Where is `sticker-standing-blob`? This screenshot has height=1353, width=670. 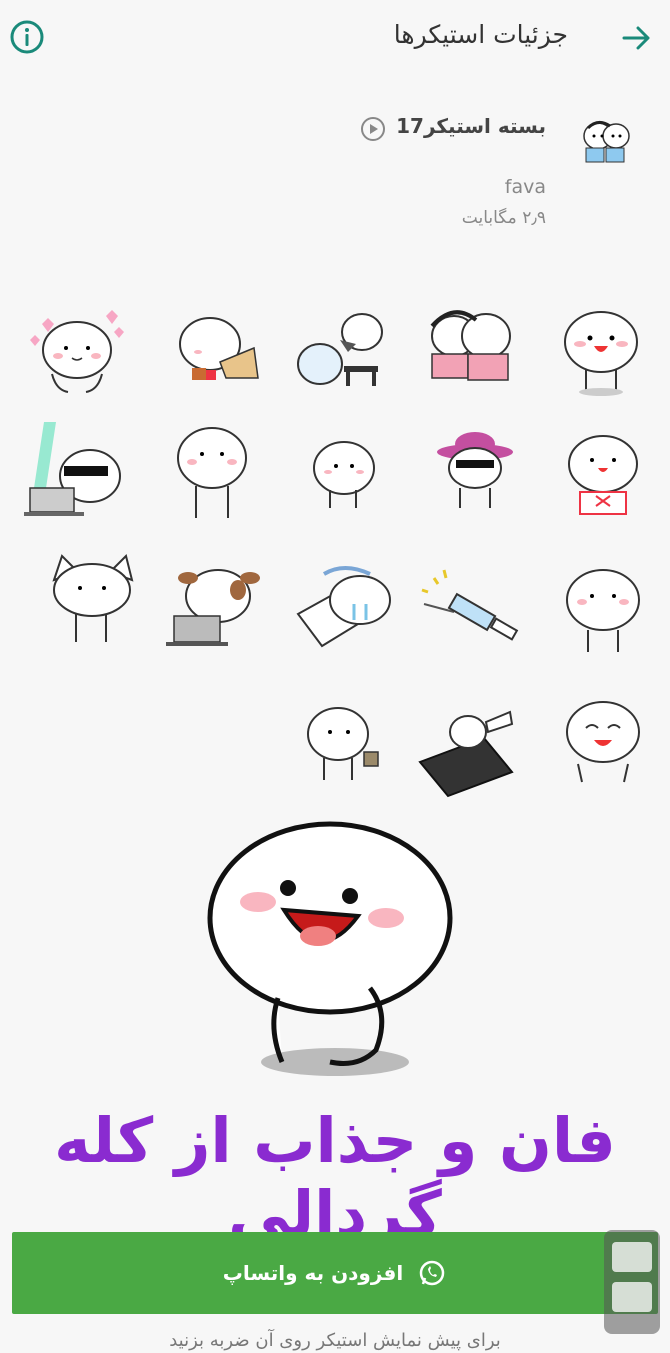 sticker-standing-blob is located at coordinates (215, 473).